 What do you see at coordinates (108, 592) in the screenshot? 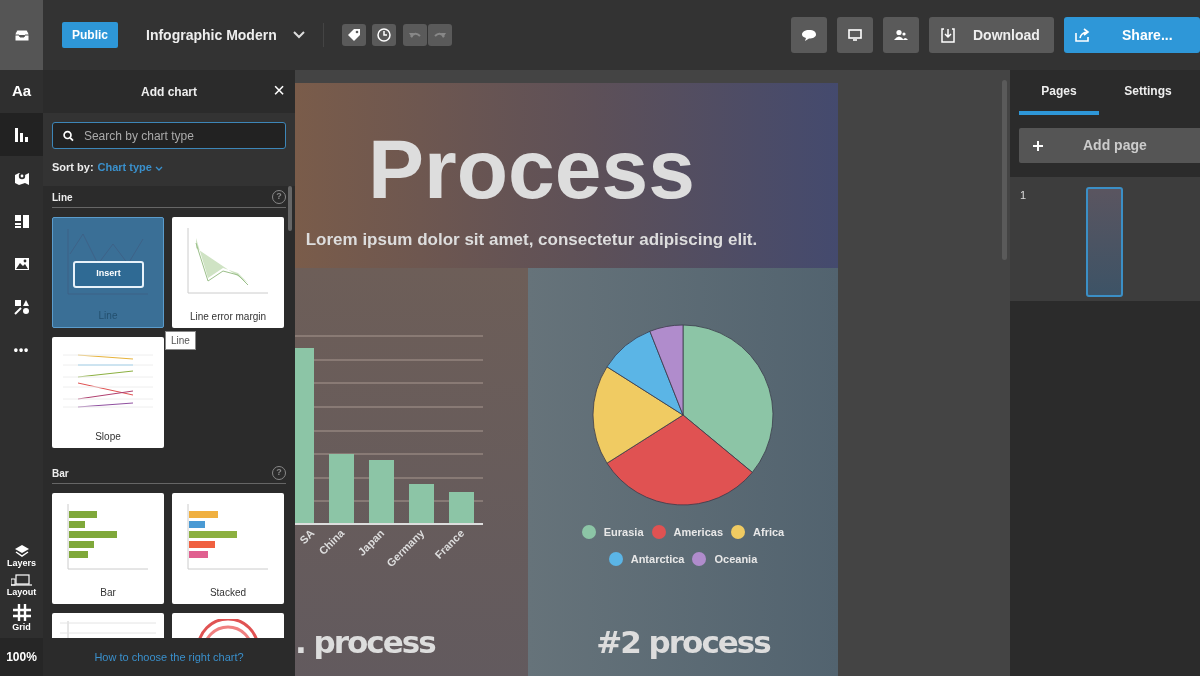
I see `chart-type-label: Bar` at bounding box center [108, 592].